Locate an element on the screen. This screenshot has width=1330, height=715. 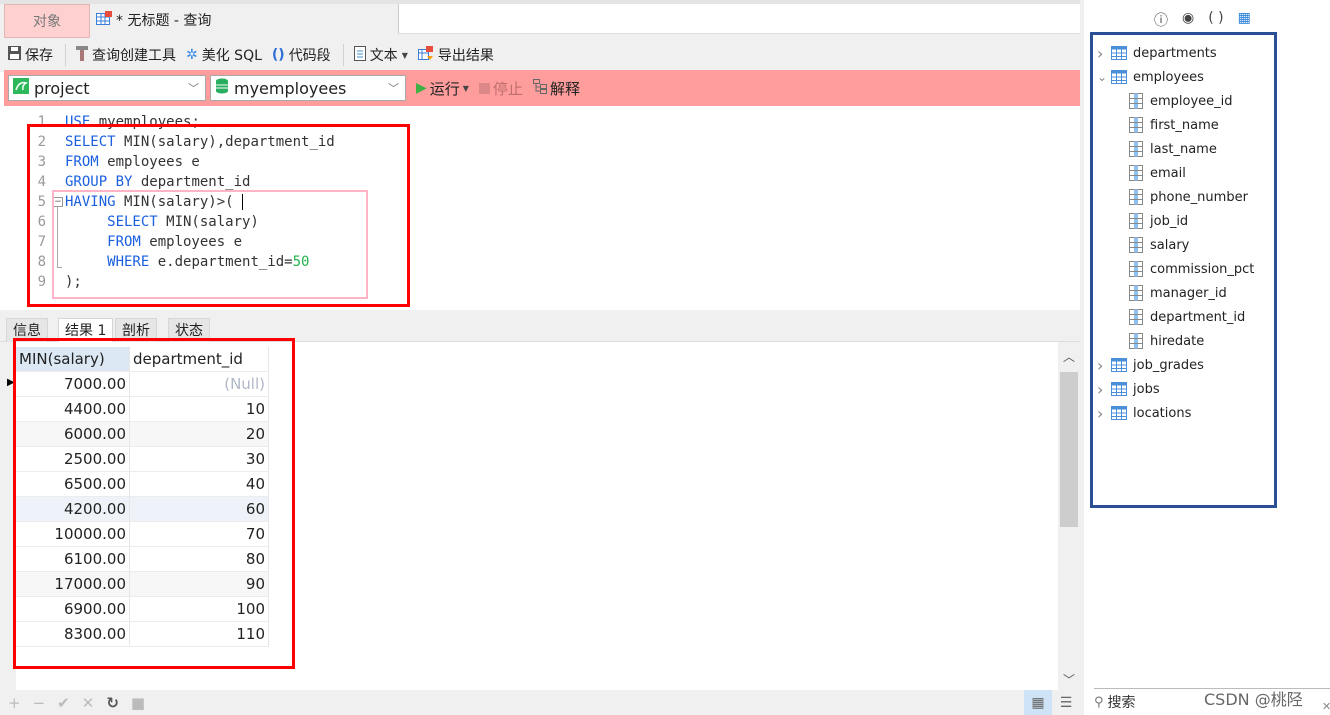
tab-result-1: 结果 1 is located at coordinates (86, 330).